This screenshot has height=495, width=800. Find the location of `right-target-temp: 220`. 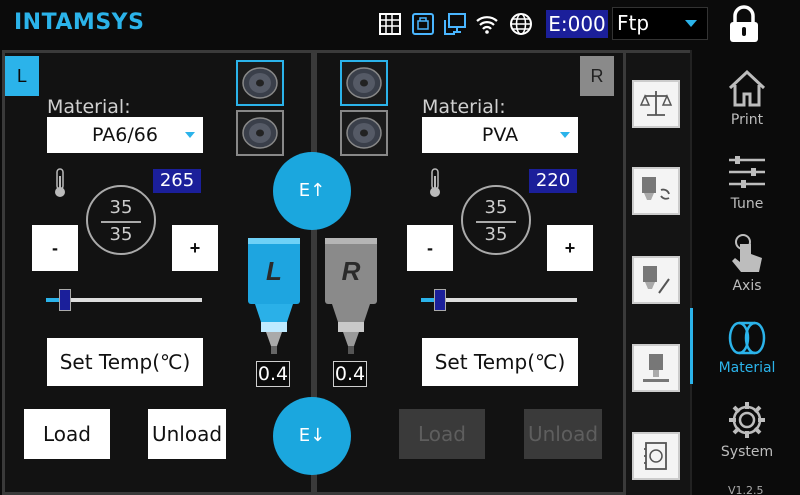

right-target-temp: 220 is located at coordinates (553, 181).